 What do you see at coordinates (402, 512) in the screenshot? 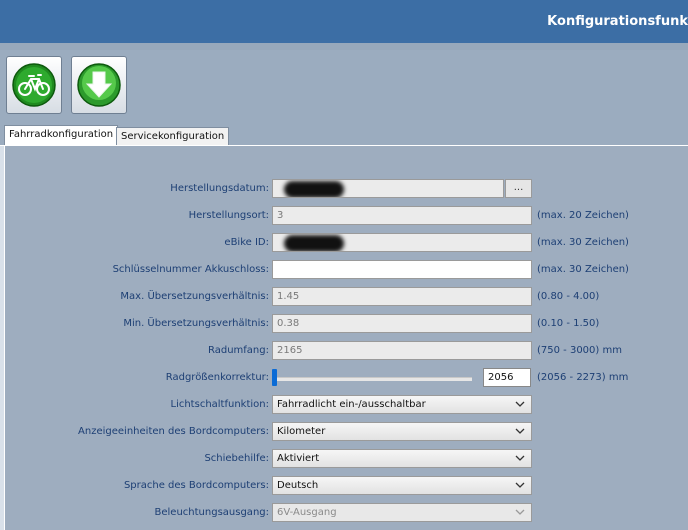
I see `beleuchtungsausgang-select: 6V-Ausgang` at bounding box center [402, 512].